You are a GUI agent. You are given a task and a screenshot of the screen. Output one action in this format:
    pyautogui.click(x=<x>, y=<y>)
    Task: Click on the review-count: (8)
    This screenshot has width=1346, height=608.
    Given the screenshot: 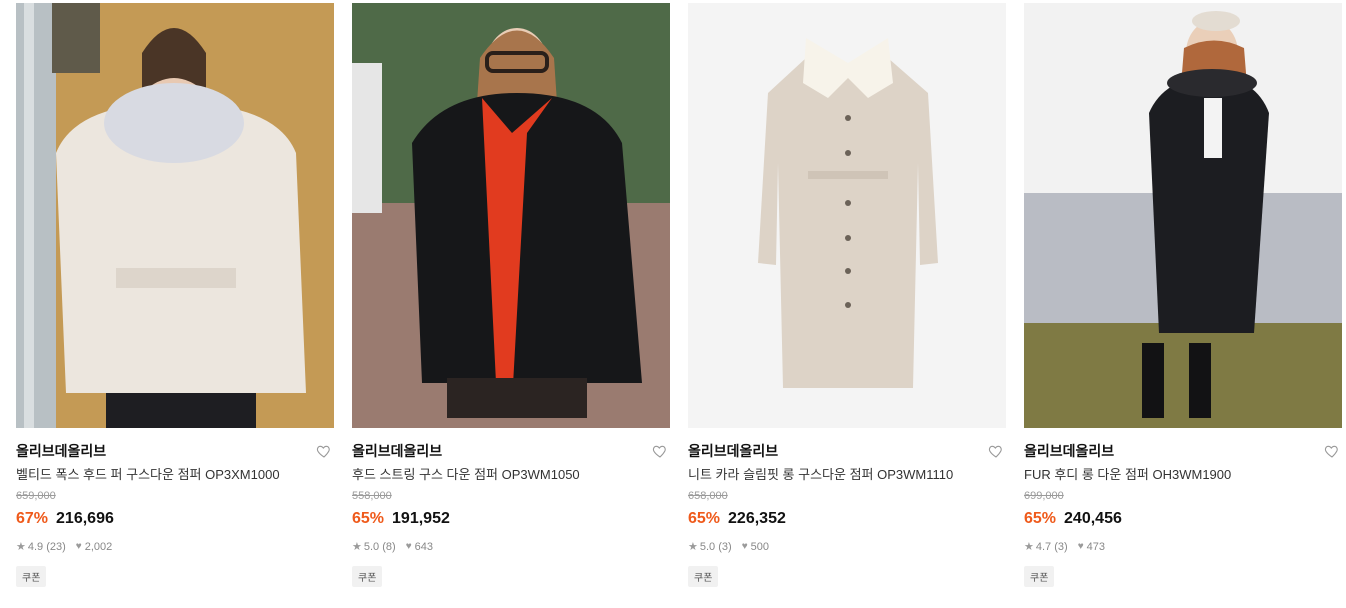 What is the action you would take?
    pyautogui.click(x=389, y=547)
    